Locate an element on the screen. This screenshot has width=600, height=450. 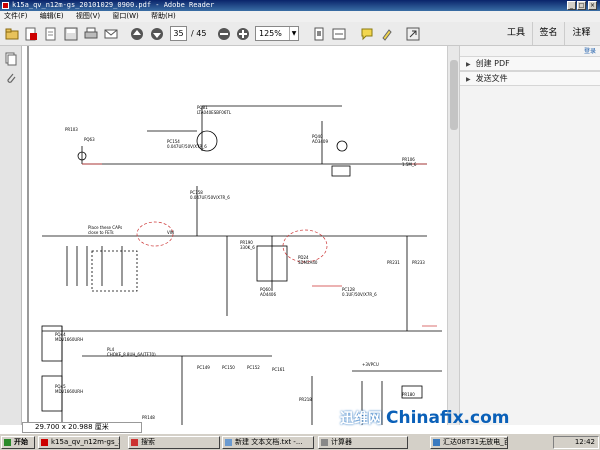
label-line: CHOKE_8.8UH_6A(TF70) is located at coordinates (131, 354).